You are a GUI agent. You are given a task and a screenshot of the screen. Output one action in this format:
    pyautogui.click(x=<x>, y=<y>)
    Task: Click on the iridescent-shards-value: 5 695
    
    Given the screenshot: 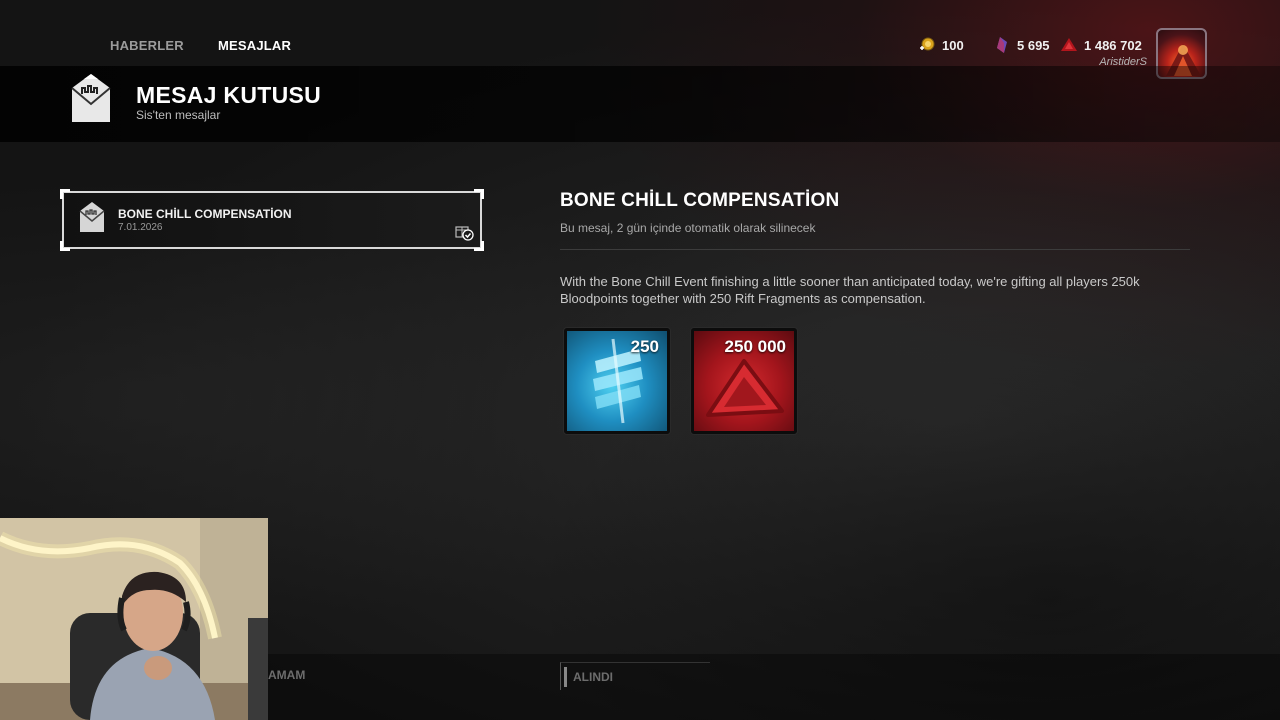 What is the action you would take?
    pyautogui.click(x=1033, y=45)
    